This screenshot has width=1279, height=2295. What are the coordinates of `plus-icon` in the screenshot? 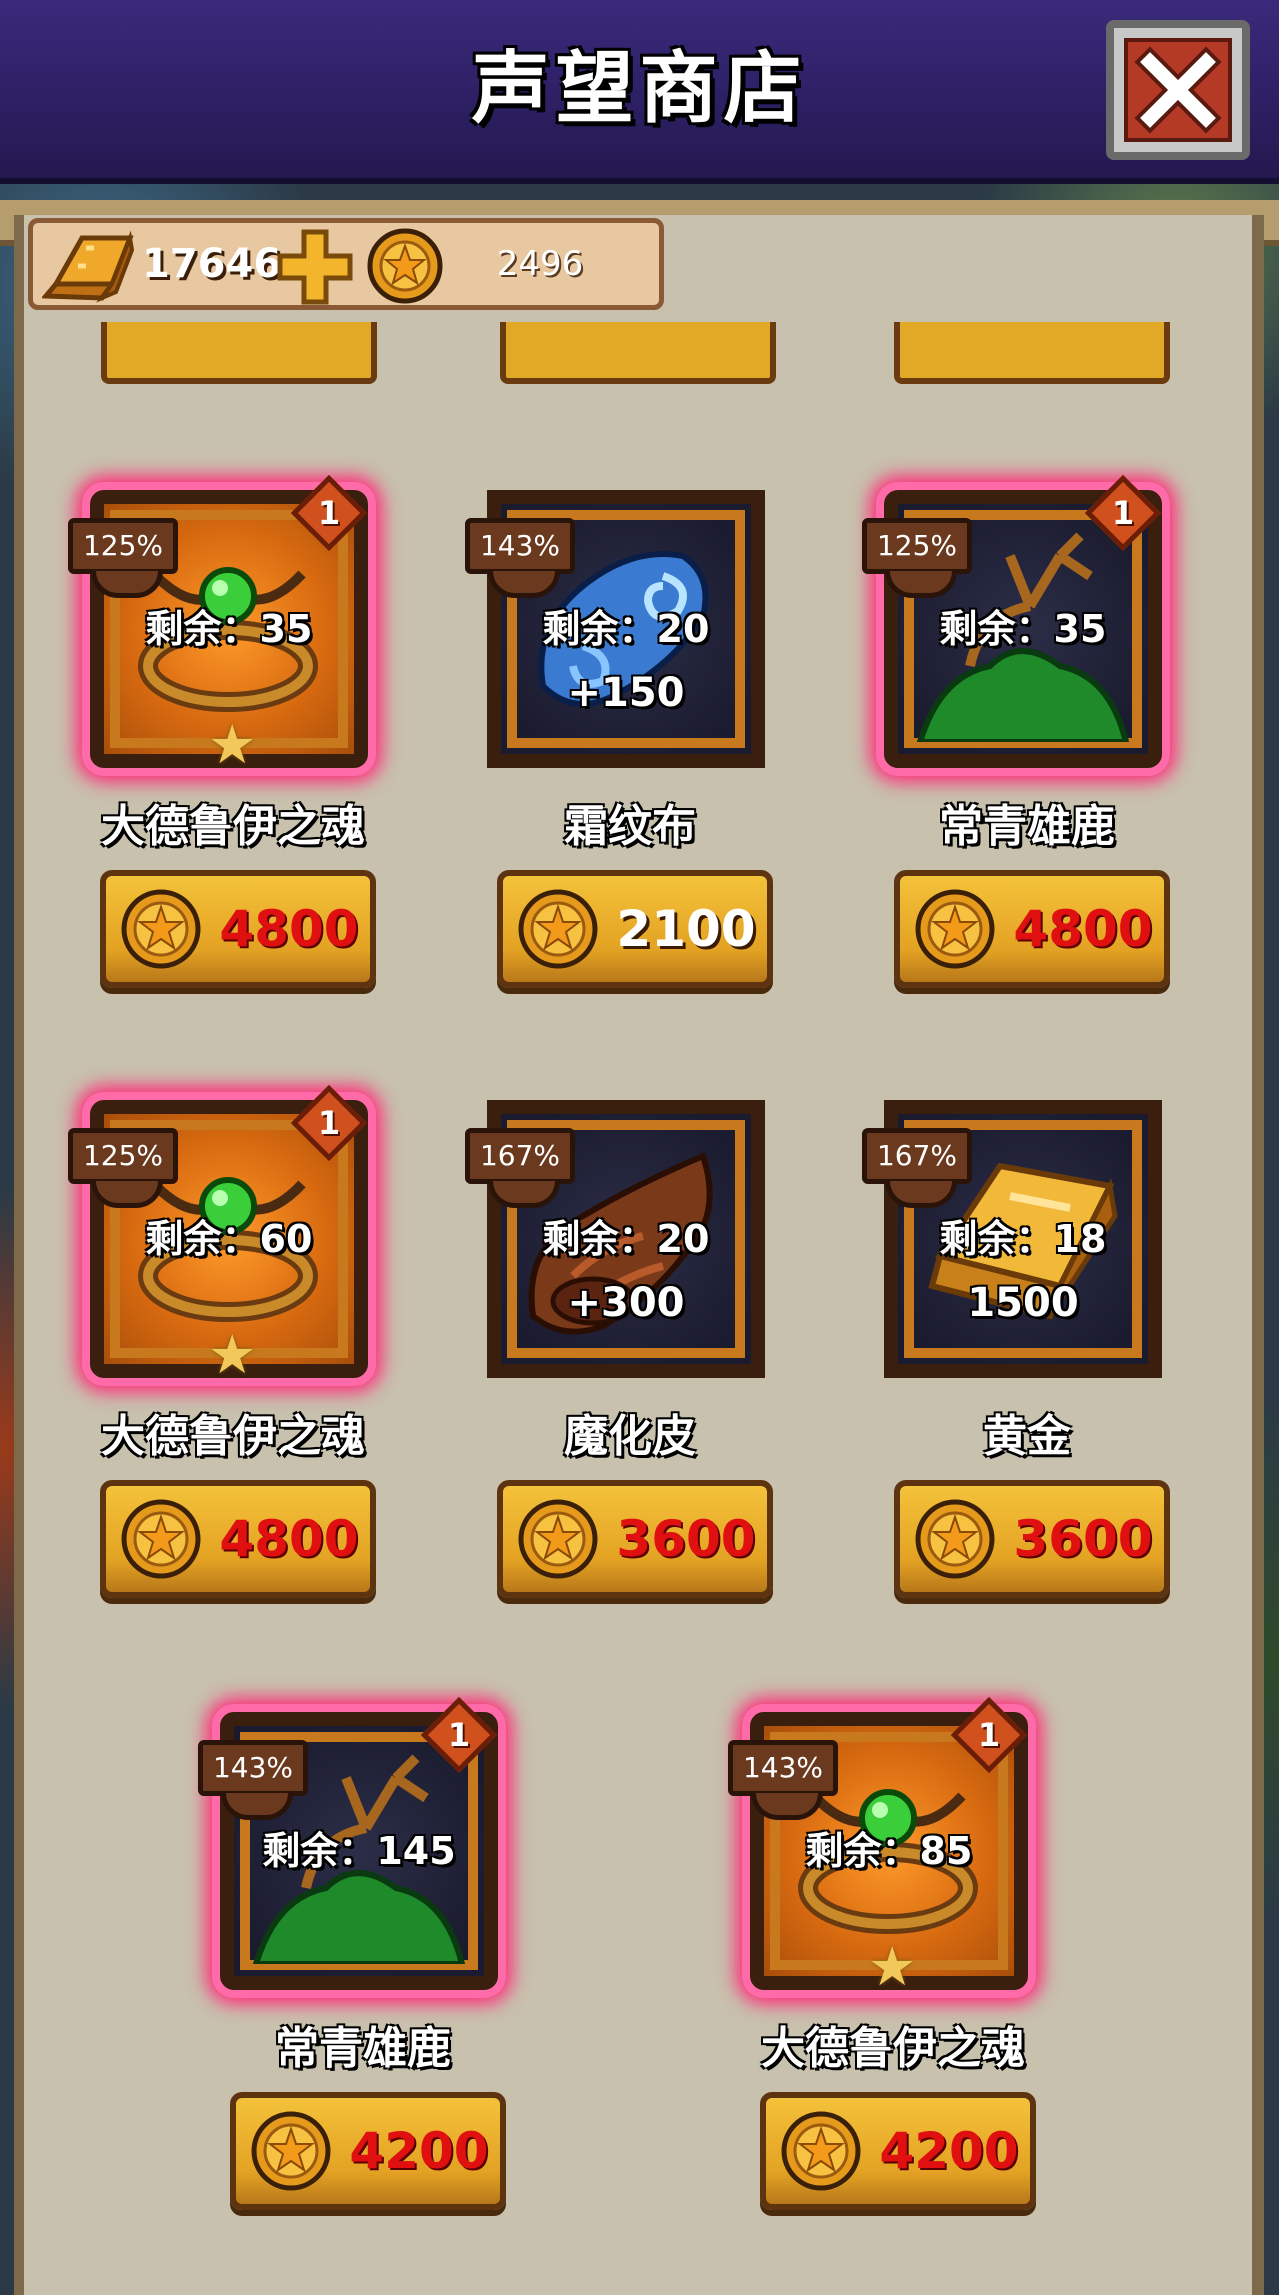 It's located at (315, 267).